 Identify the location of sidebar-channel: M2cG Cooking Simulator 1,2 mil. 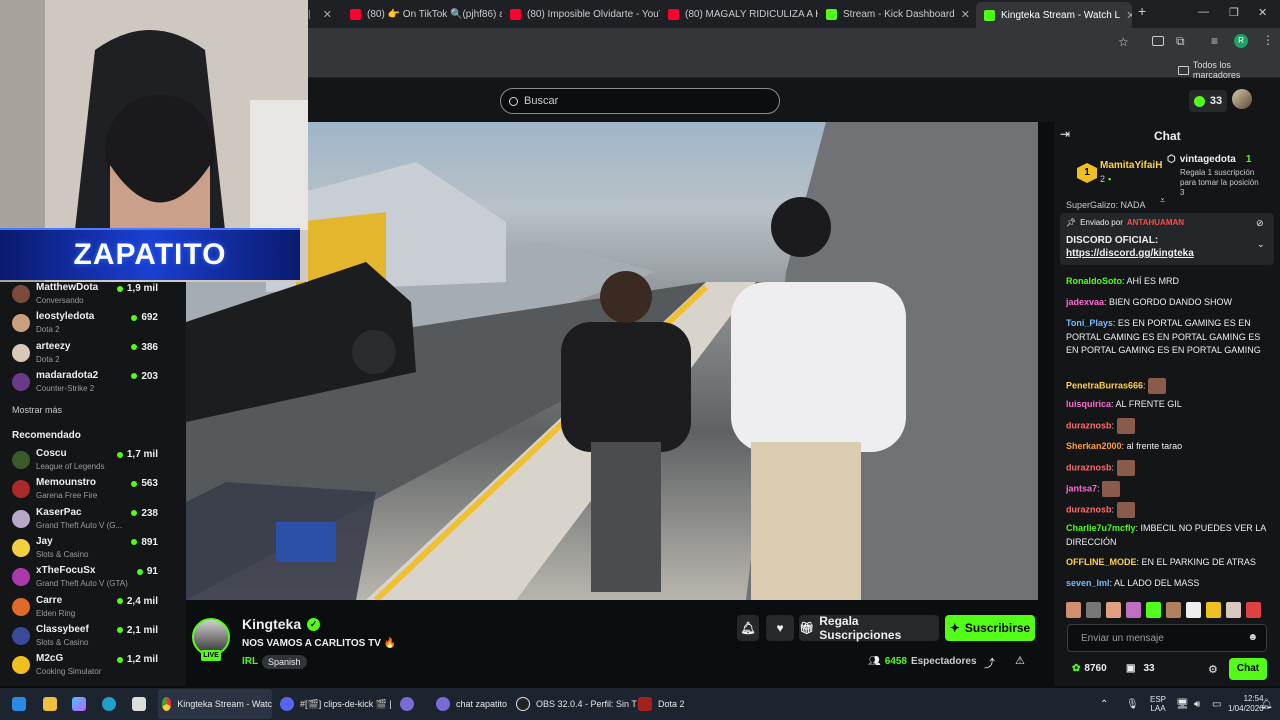
(93, 666).